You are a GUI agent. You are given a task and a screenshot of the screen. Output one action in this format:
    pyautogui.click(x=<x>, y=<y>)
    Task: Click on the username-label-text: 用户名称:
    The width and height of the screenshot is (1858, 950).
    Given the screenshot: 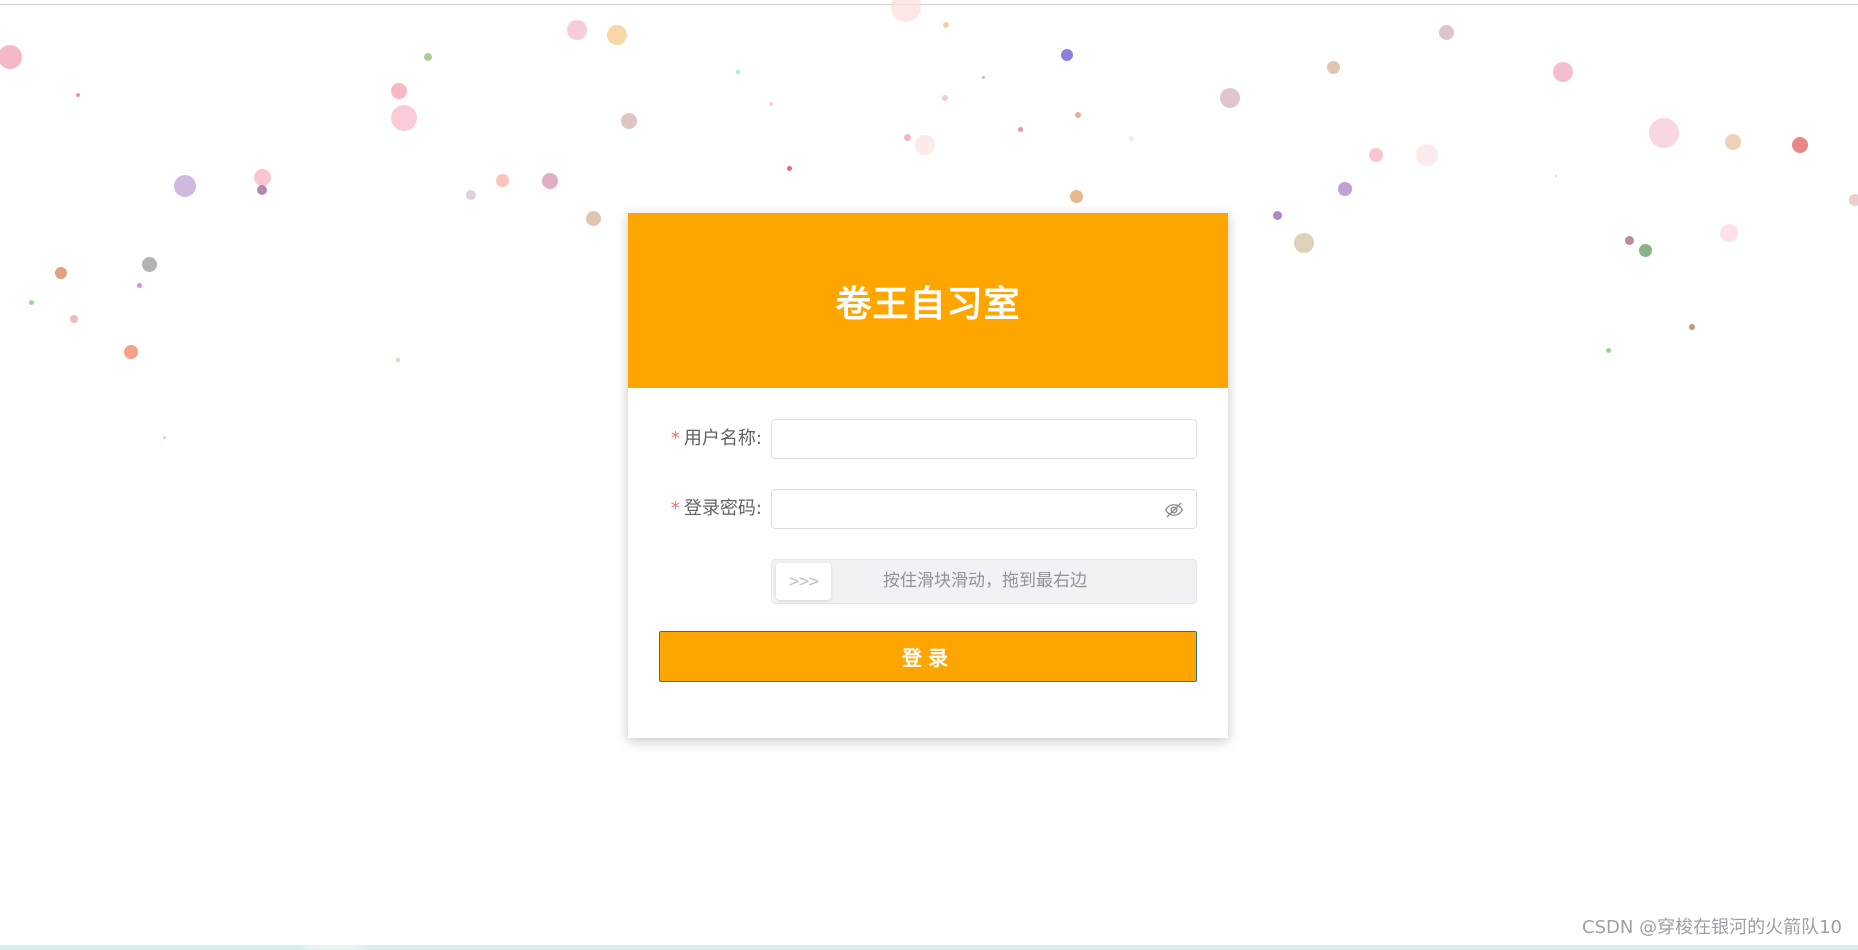 What is the action you would take?
    pyautogui.click(x=722, y=438)
    